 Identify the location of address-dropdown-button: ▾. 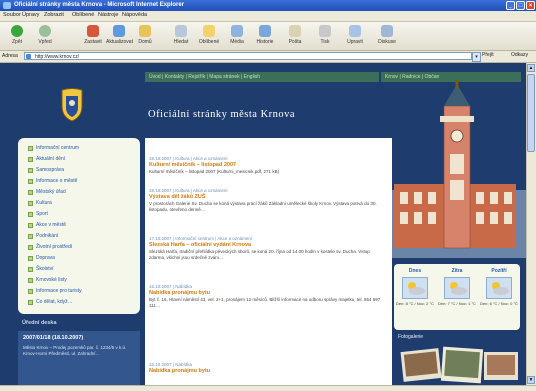
(476, 57).